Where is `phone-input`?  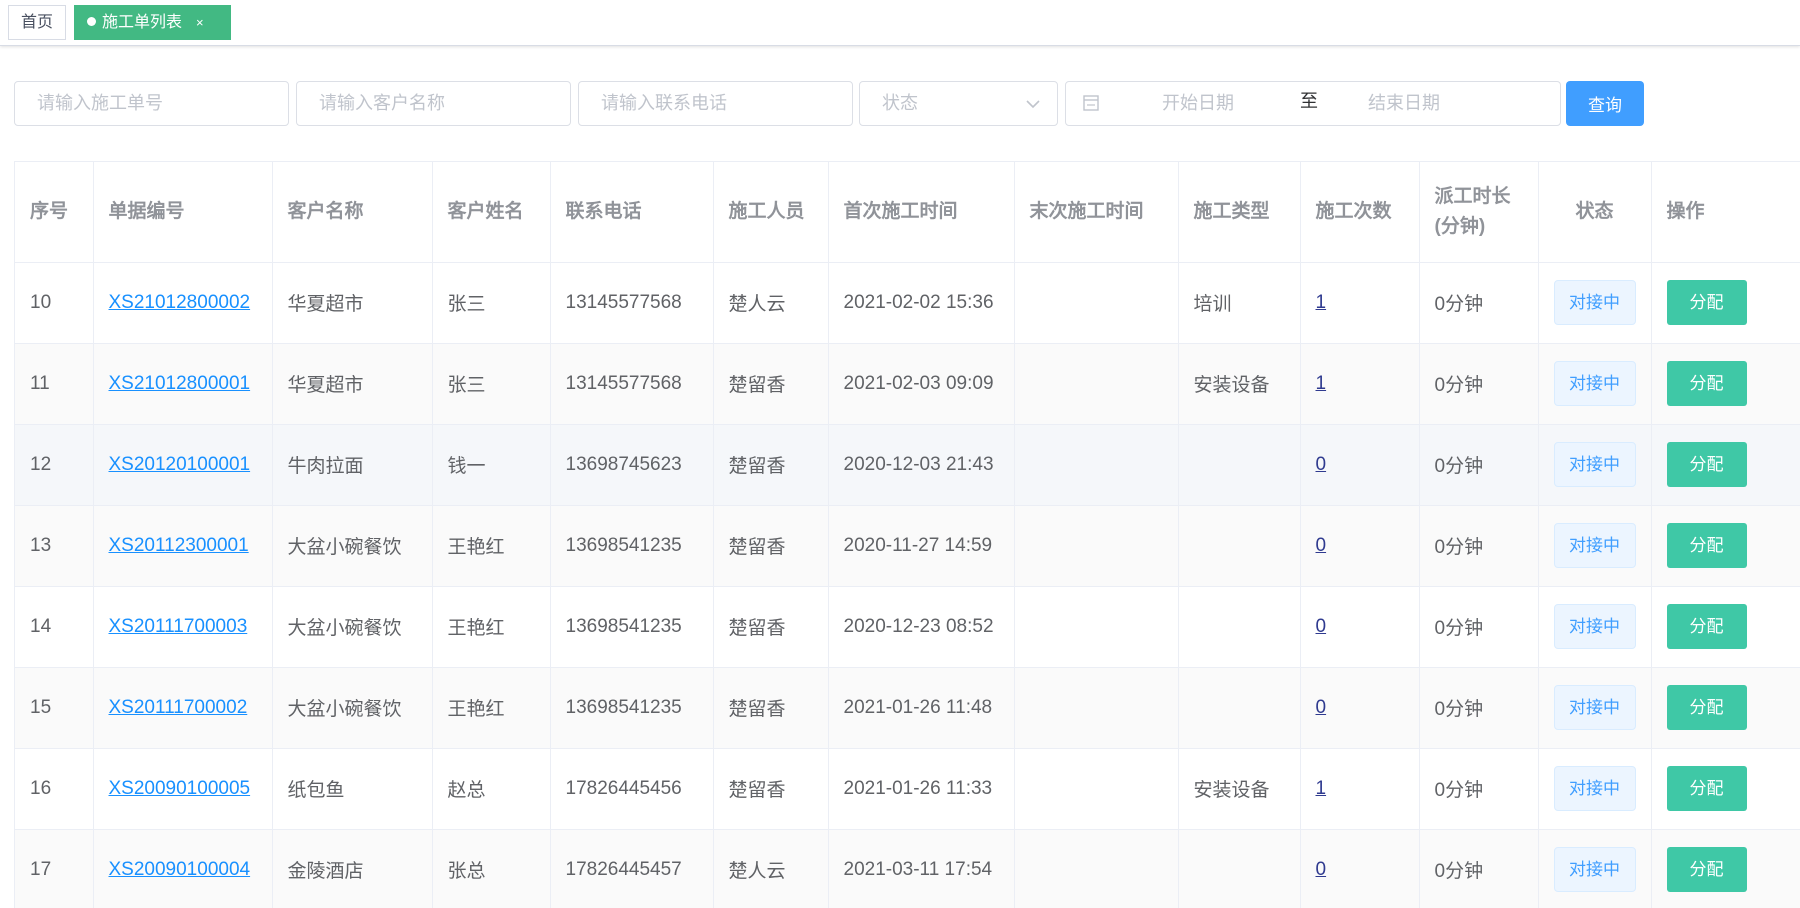 phone-input is located at coordinates (726, 103).